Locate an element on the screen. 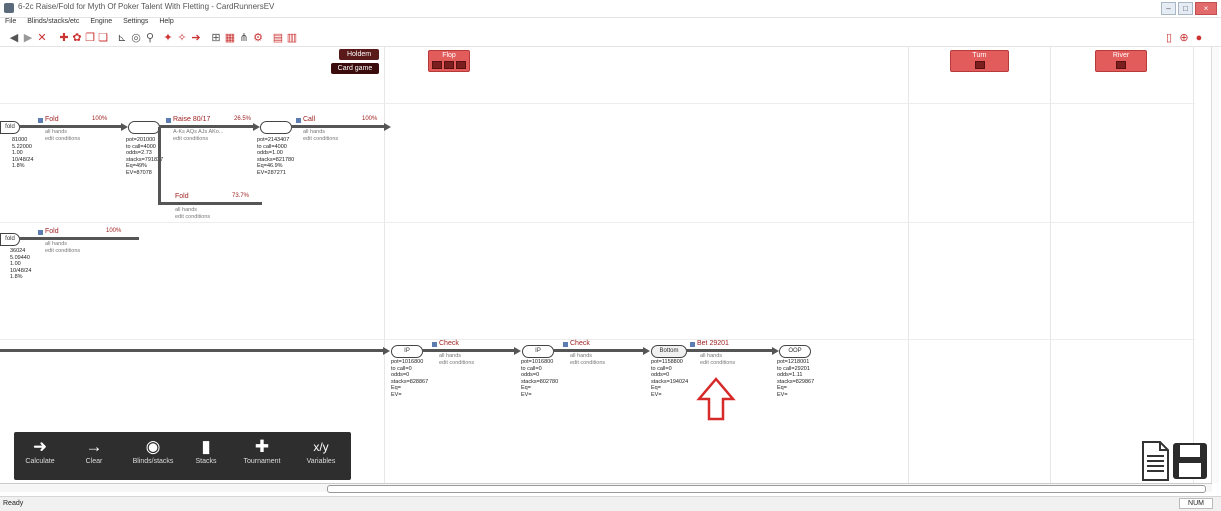 This screenshot has width=1221, height=511. add-node-icon: ✚ is located at coordinates (64, 38).